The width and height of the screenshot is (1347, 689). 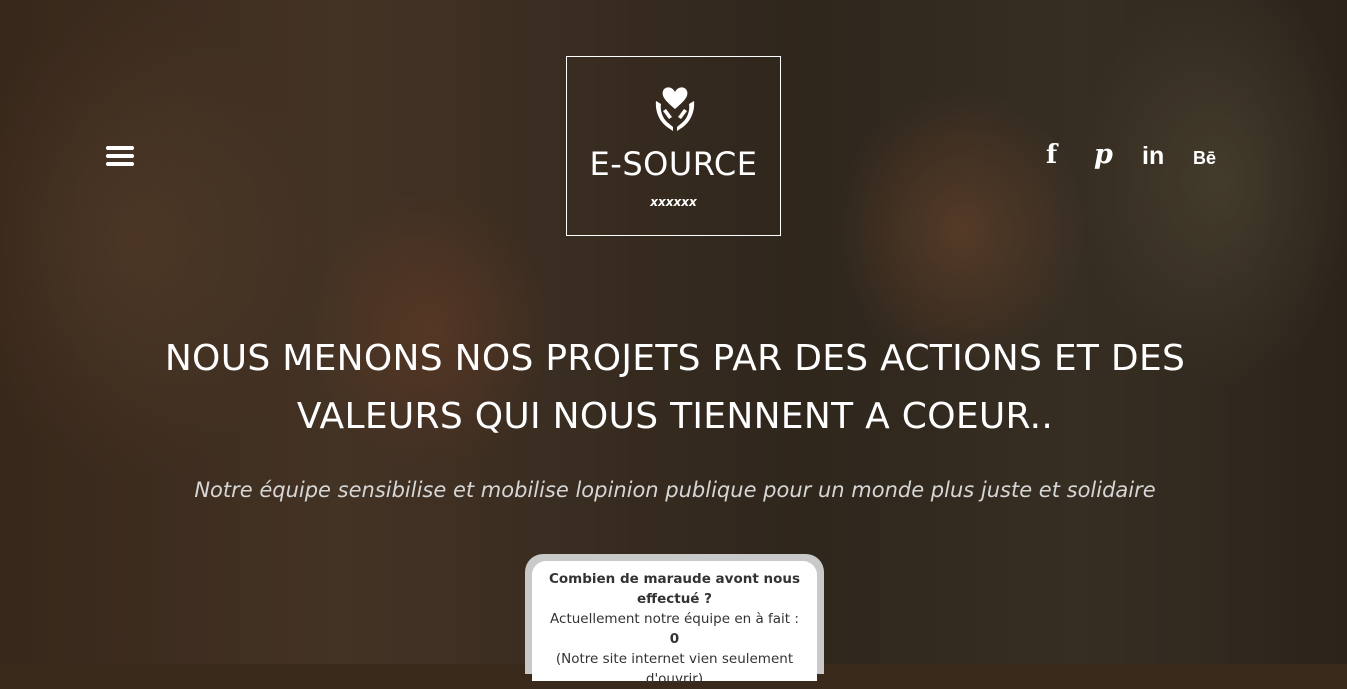 I want to click on counter-line: Actuellement notre équipe en à fait : 0, so click(x=674, y=629).